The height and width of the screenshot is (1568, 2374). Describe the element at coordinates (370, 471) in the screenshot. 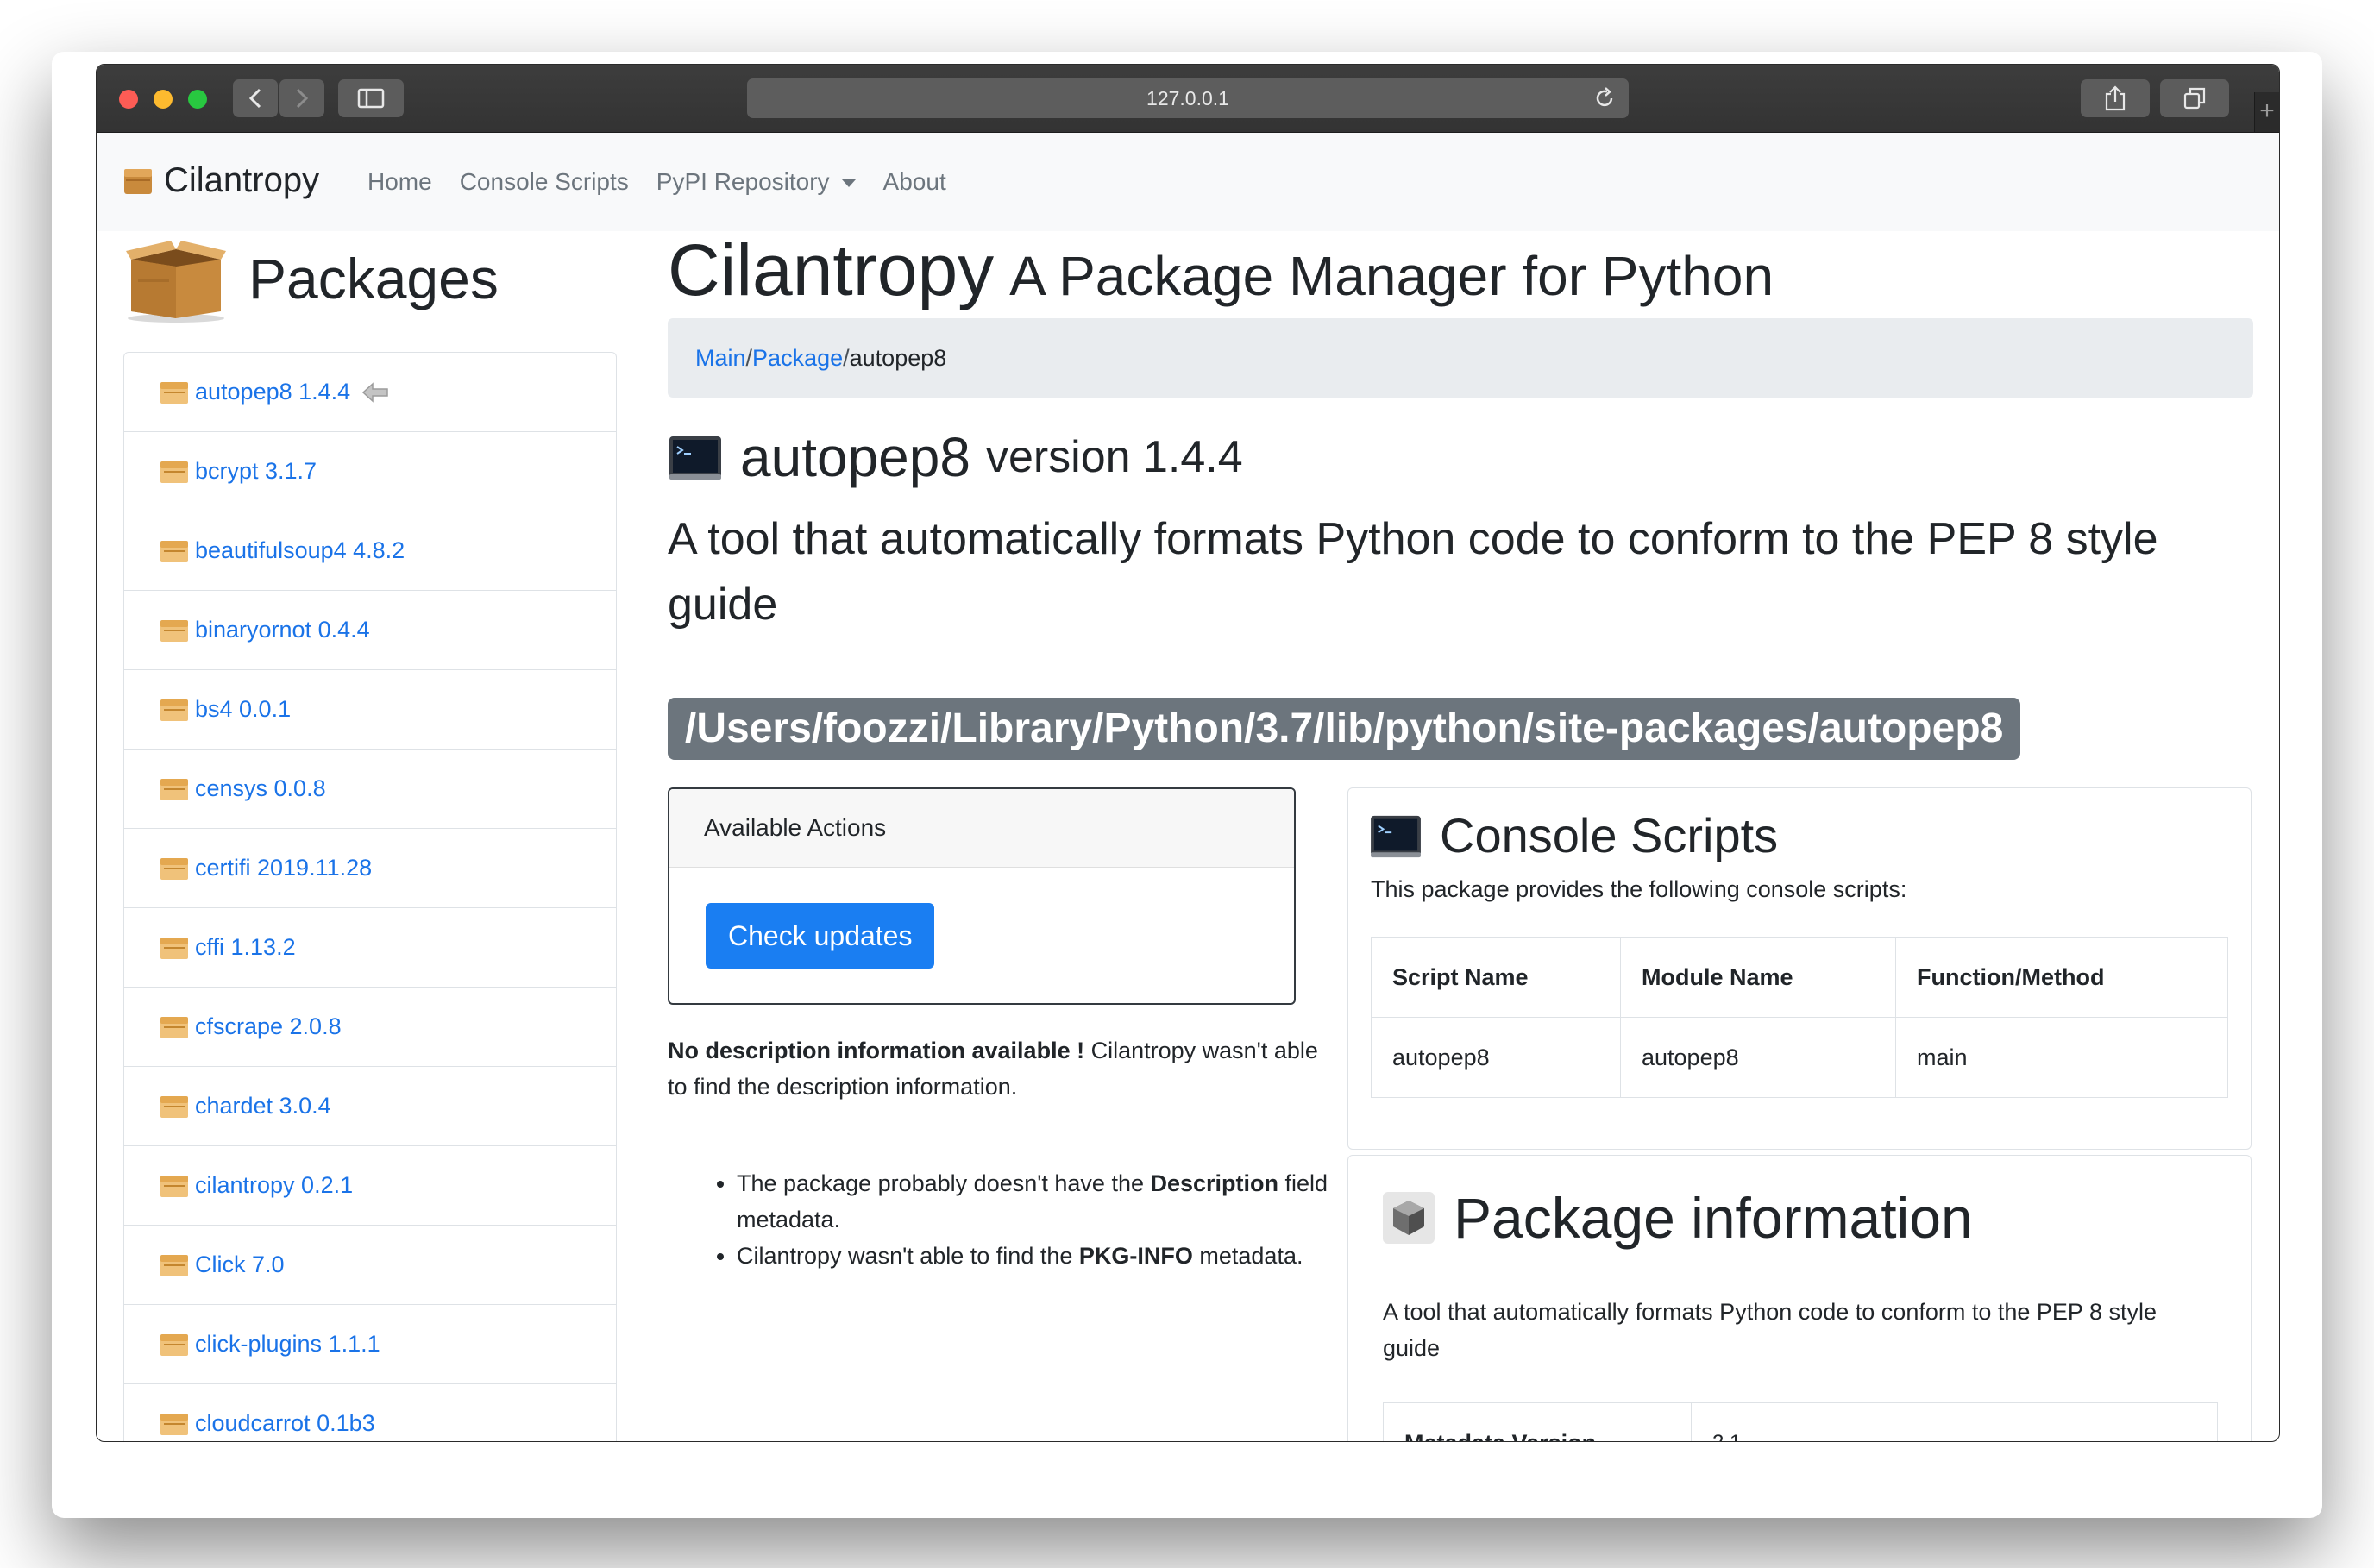

I see `package-item: bcrypt 3.1.7` at that location.